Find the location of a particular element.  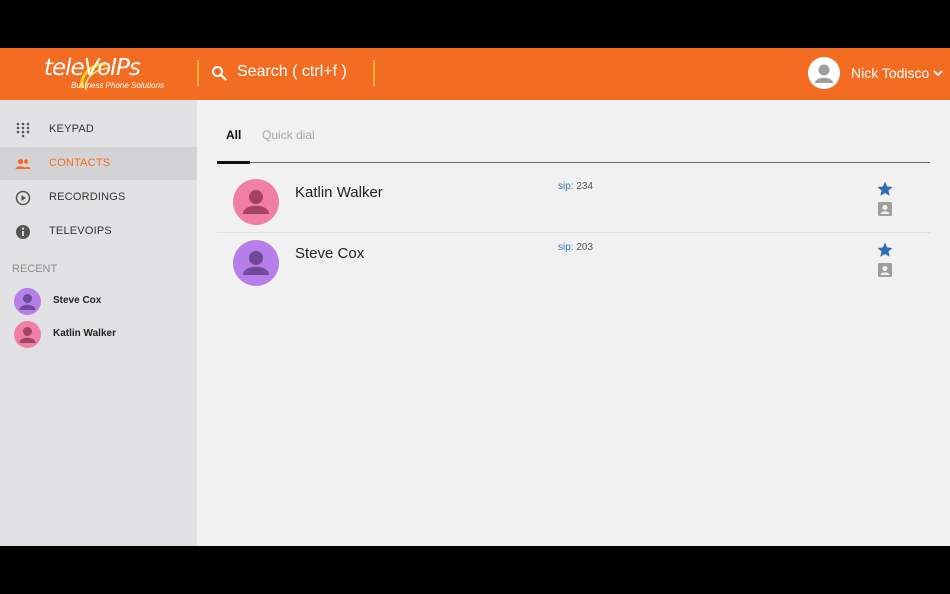

user-name: Nick Todisco is located at coordinates (890, 73).